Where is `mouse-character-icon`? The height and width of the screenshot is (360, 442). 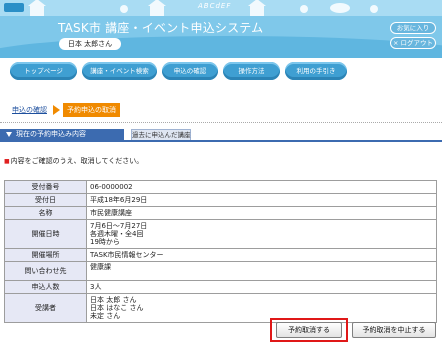
mouse-character-icon is located at coordinates (340, 8).